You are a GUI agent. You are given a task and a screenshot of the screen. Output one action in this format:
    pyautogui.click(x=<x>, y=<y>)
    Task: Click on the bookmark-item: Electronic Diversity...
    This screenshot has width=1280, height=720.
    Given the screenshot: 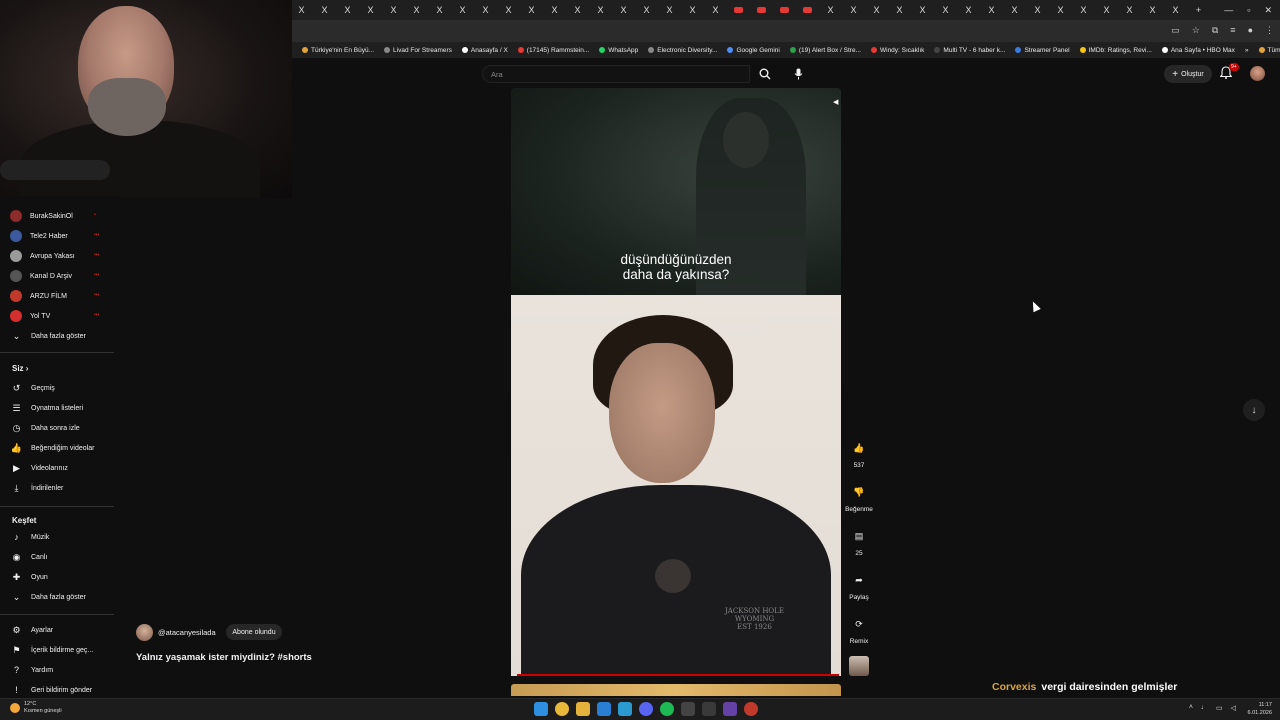 What is the action you would take?
    pyautogui.click(x=682, y=50)
    